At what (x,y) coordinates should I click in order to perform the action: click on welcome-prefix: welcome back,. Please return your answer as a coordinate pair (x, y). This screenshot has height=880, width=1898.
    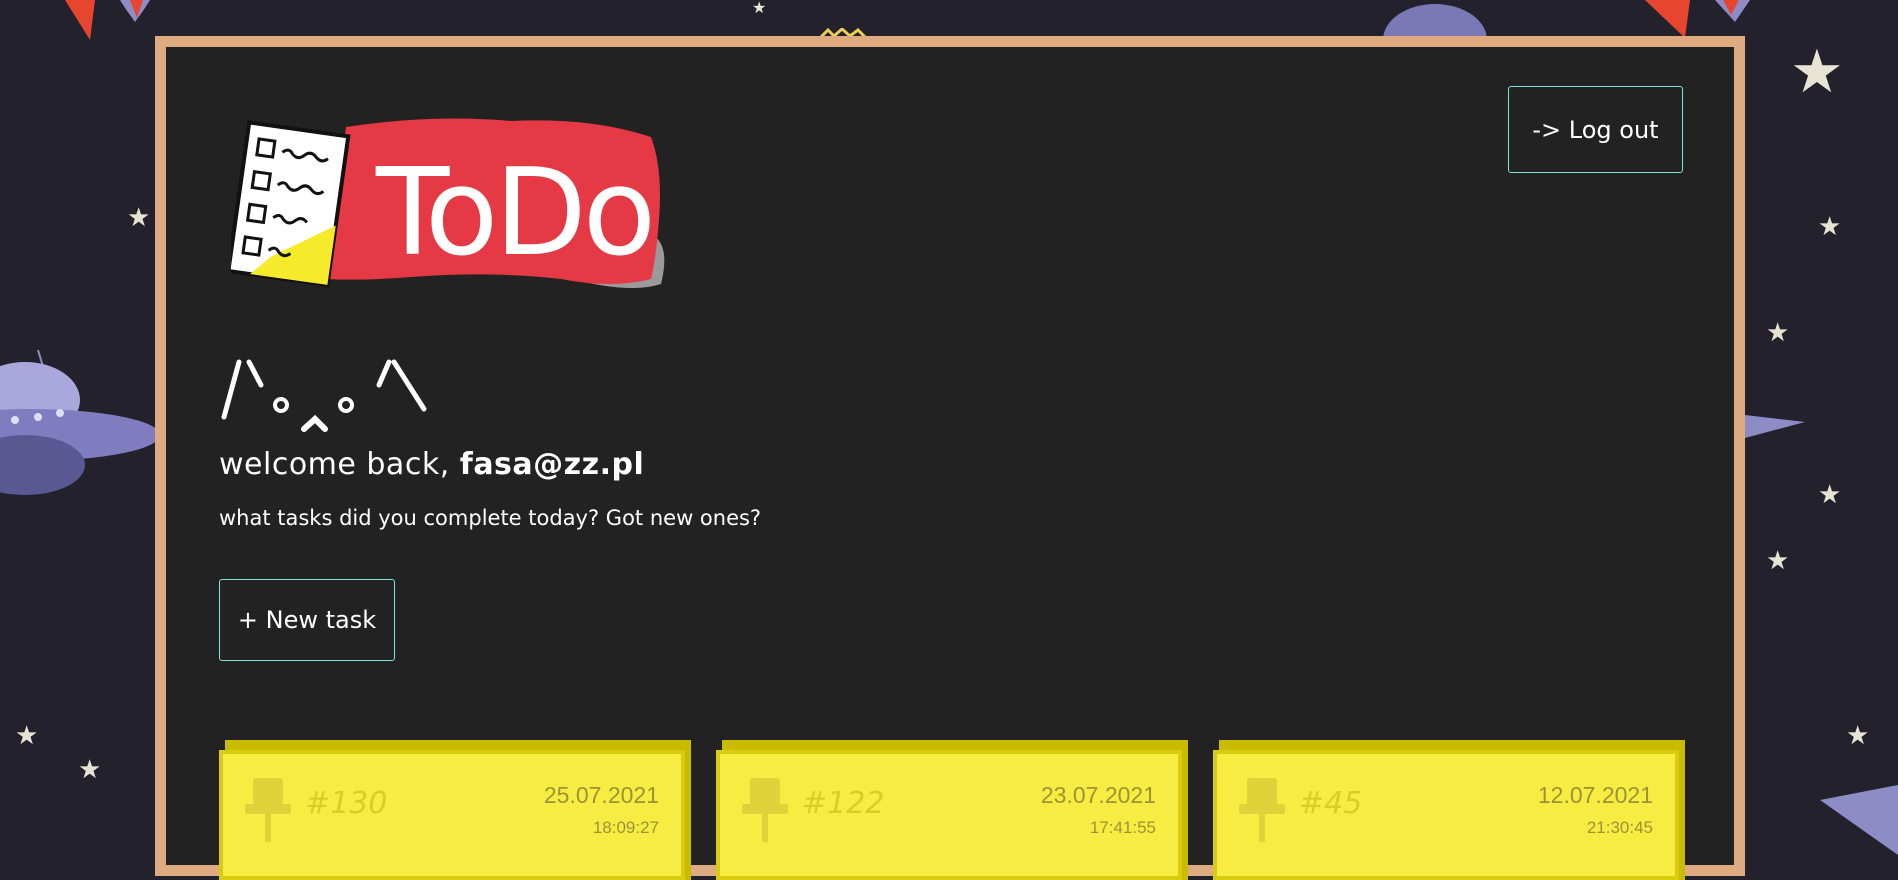
    Looking at the image, I should click on (339, 464).